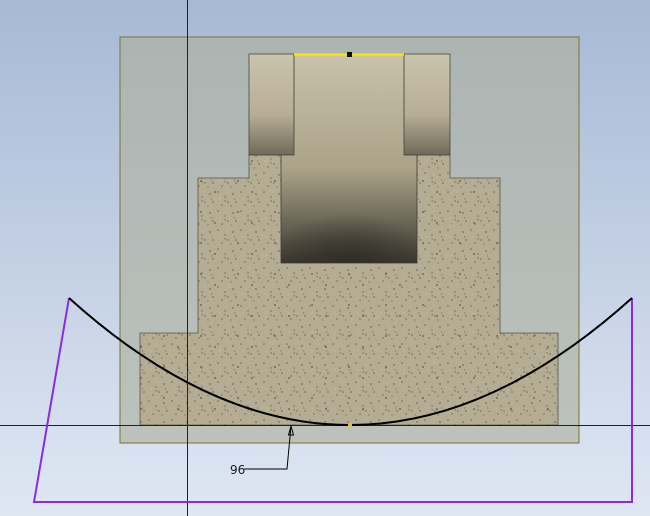  What do you see at coordinates (350, 425) in the screenshot?
I see `arc-midpoint-icon` at bounding box center [350, 425].